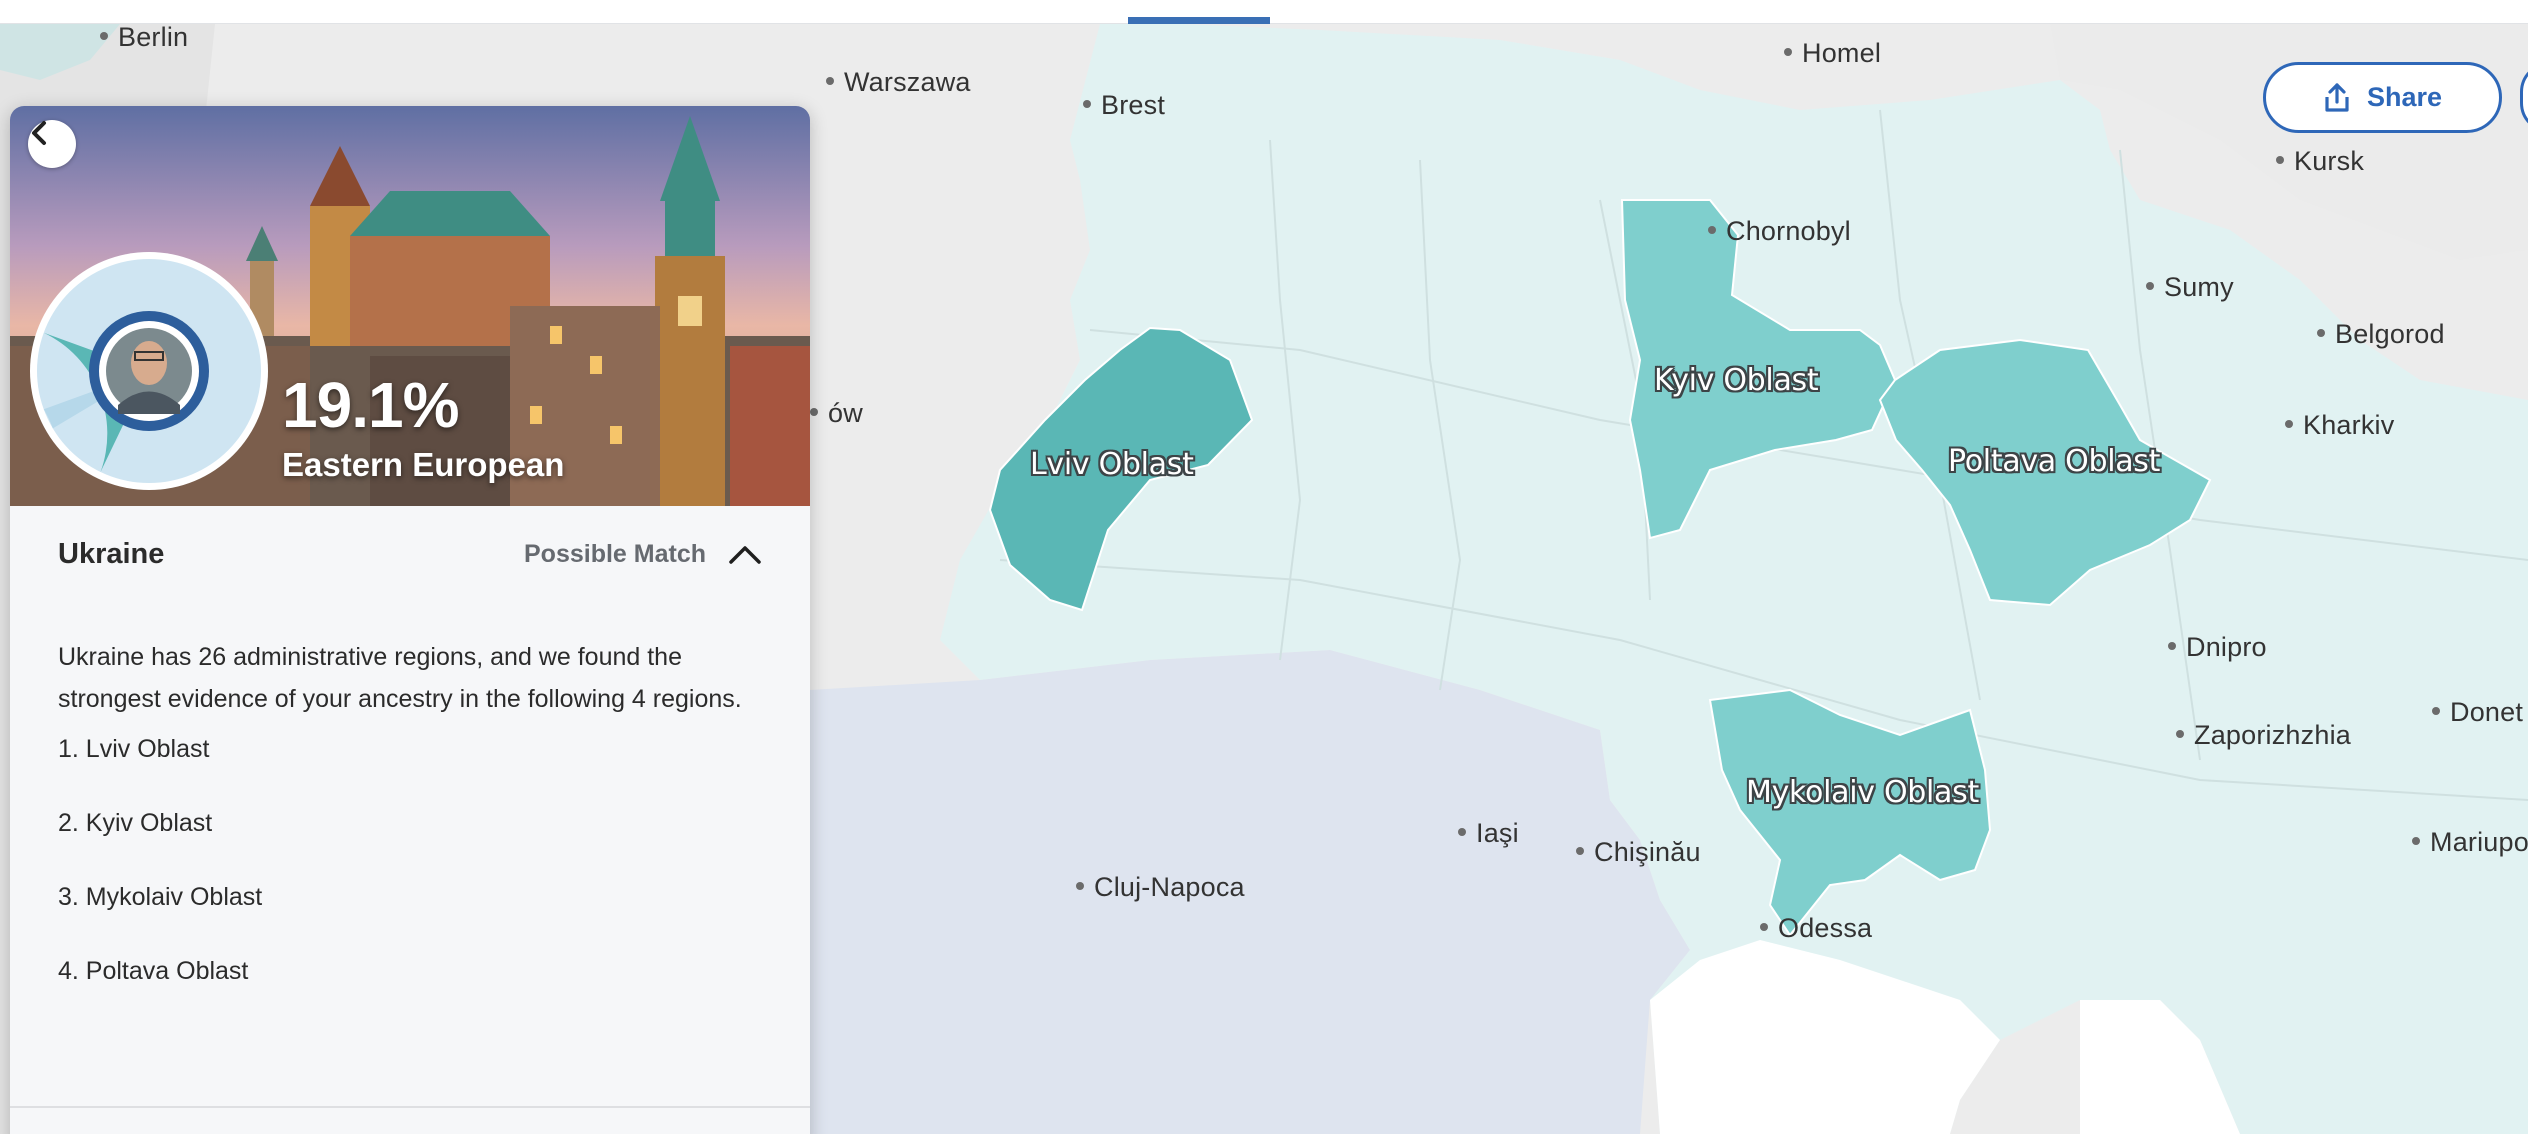  Describe the element at coordinates (2477, 712) in the screenshot. I see `city-label: Donet` at that location.